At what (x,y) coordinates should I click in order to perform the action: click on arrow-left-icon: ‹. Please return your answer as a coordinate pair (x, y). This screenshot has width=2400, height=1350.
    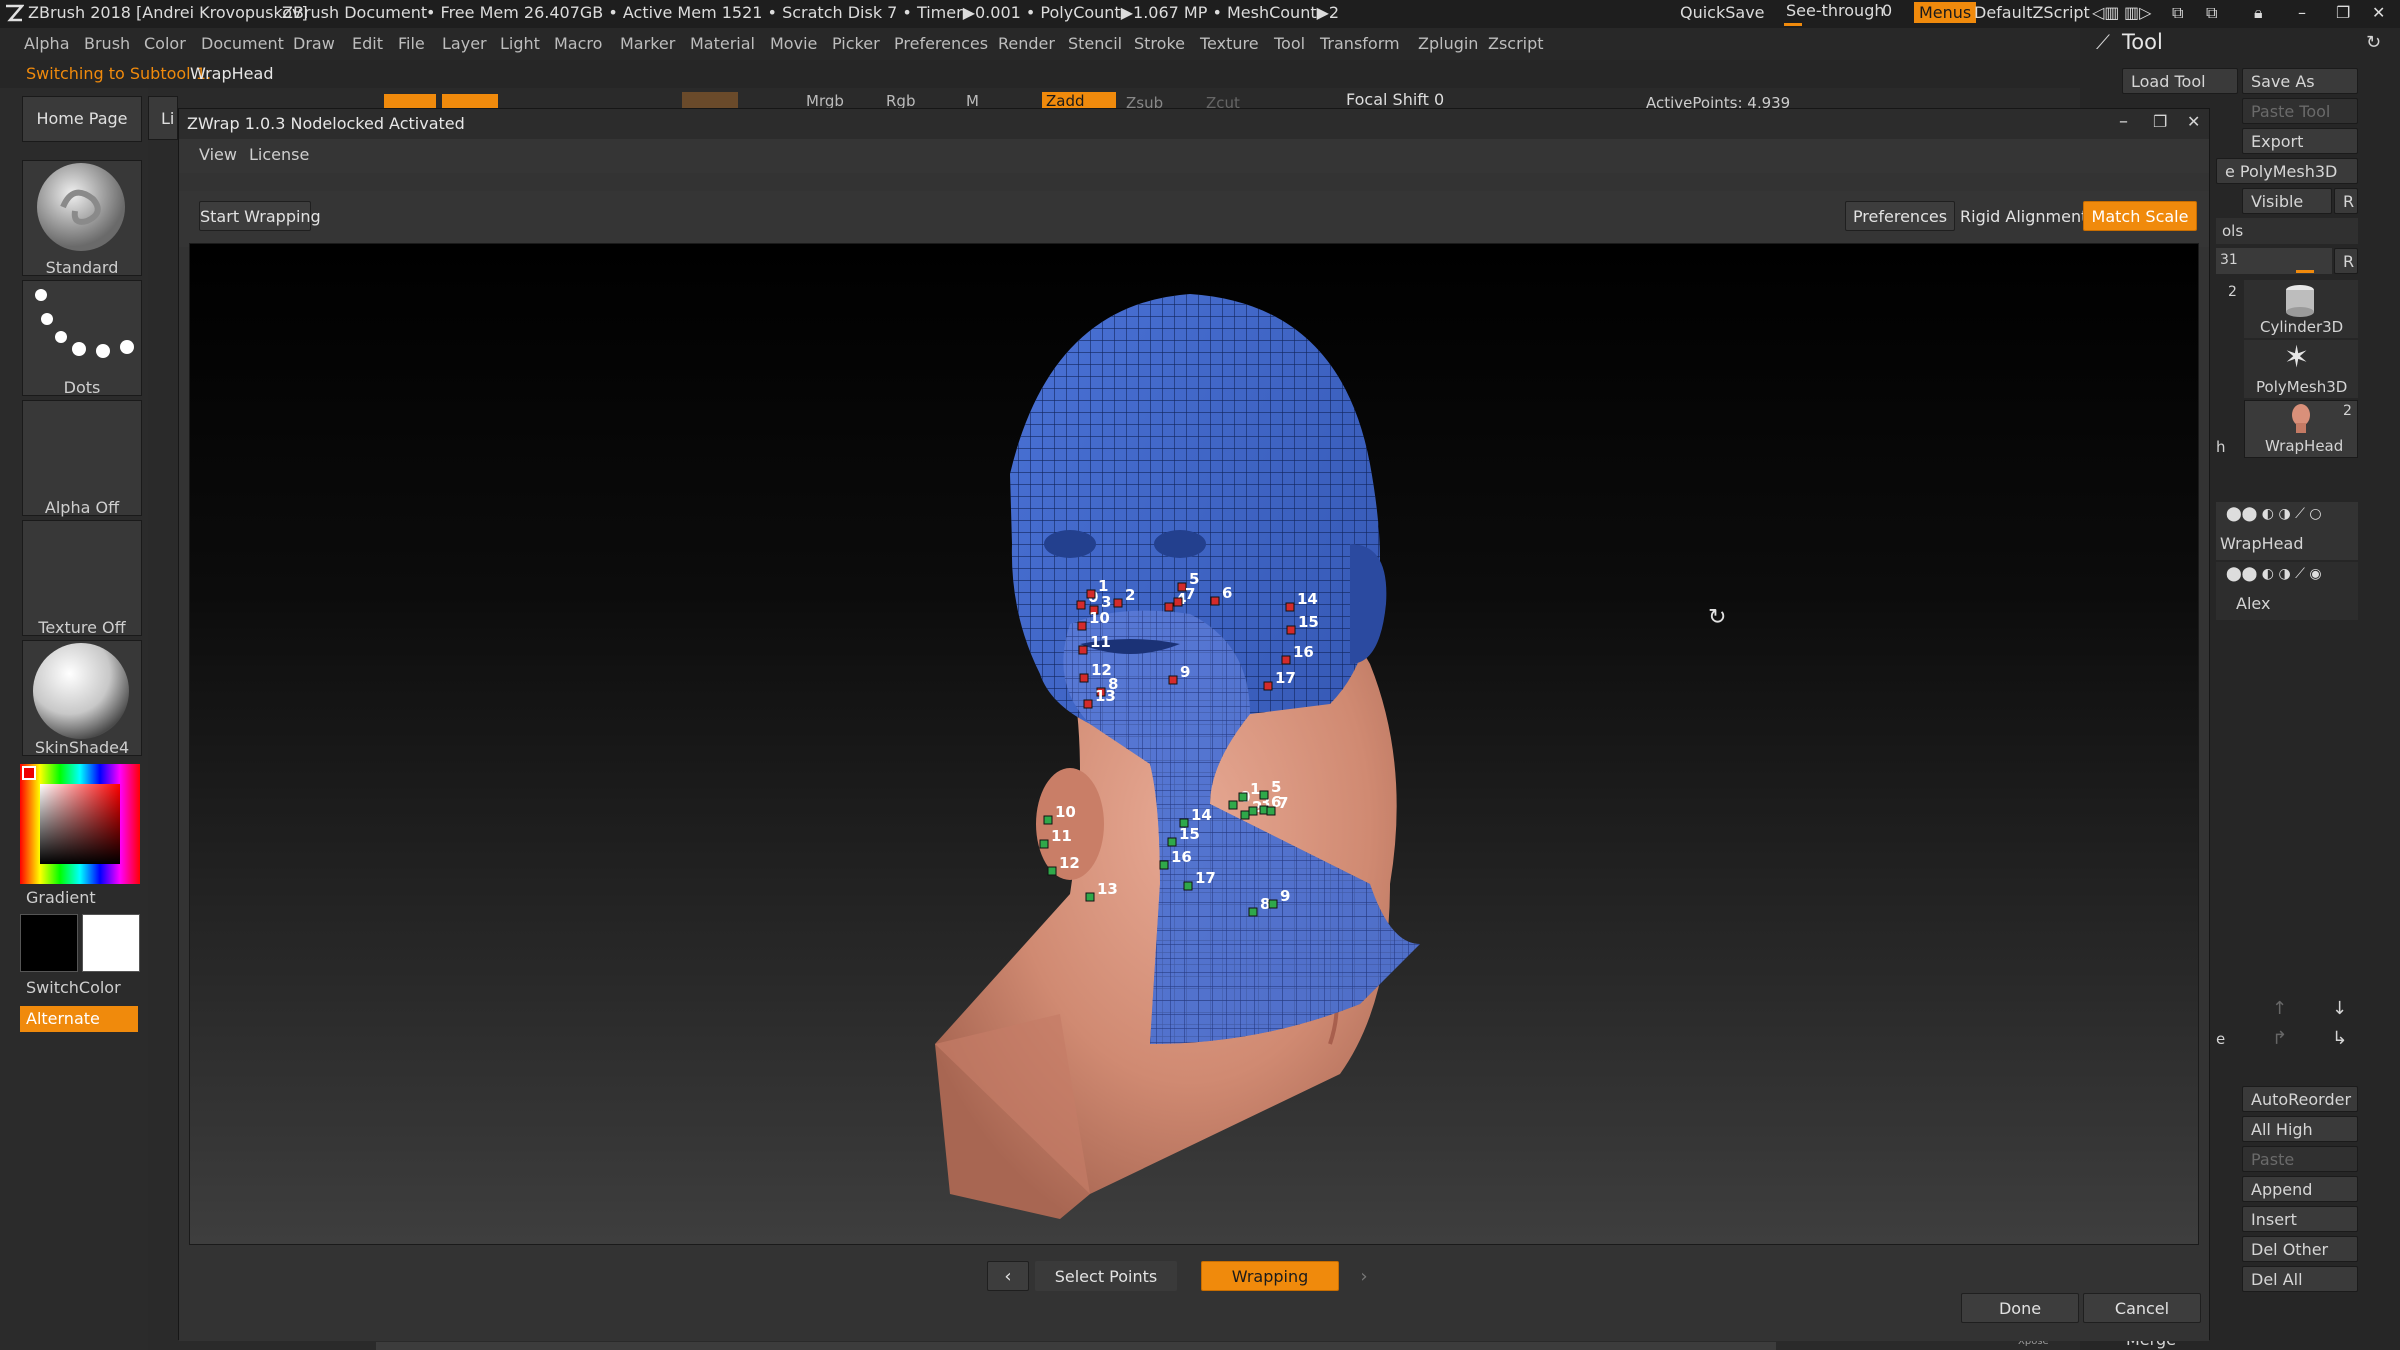
    Looking at the image, I should click on (1008, 1276).